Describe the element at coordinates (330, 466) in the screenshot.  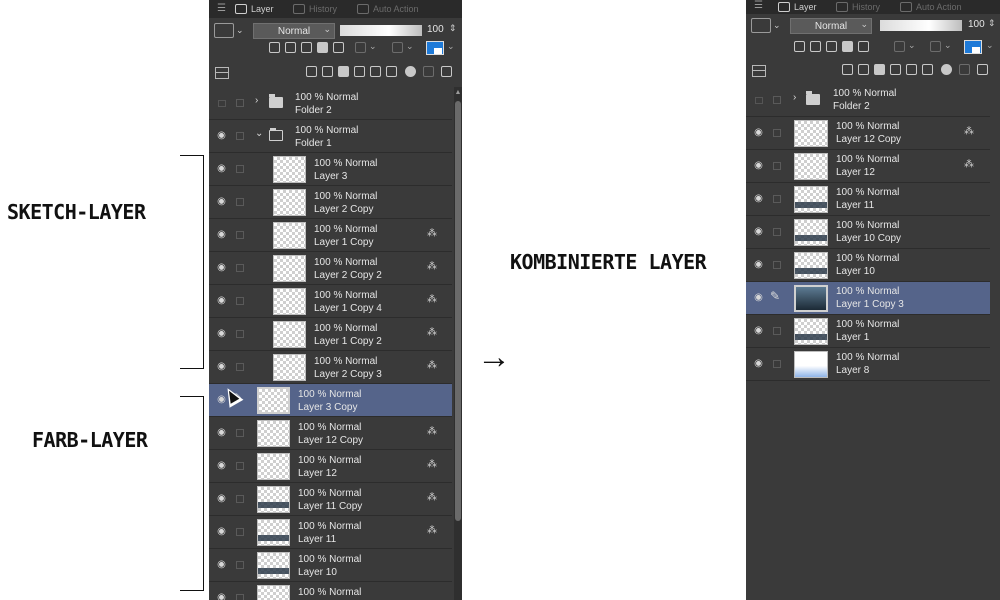
I see `layer-row: ◉ 100 % Normal Layer 12 ⁂` at that location.